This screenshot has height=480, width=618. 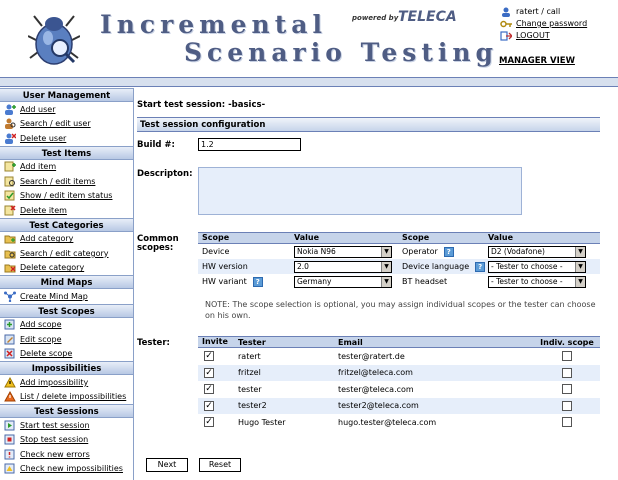 What do you see at coordinates (41, 324) in the screenshot?
I see `sidebar-link-add-scope: Add scope` at bounding box center [41, 324].